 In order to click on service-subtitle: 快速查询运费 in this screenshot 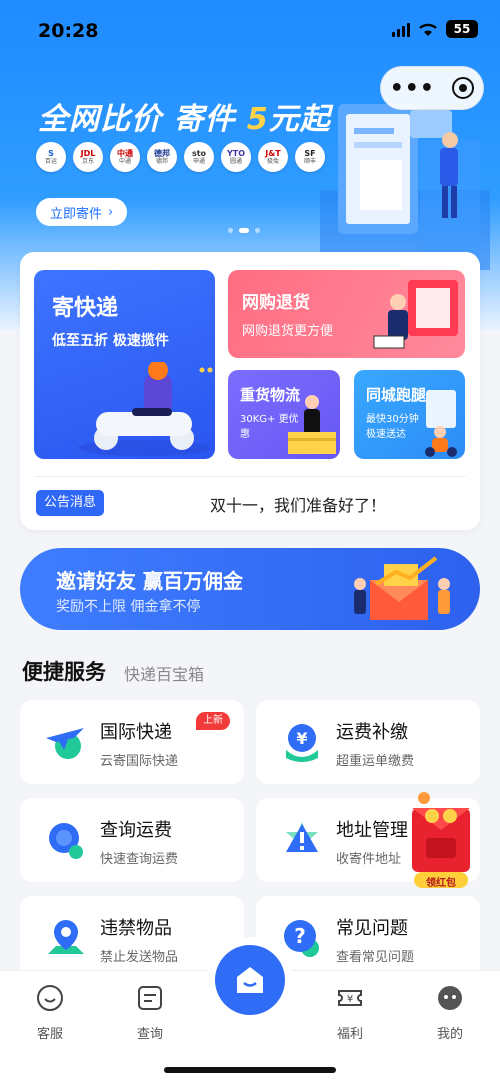, I will do `click(139, 859)`.